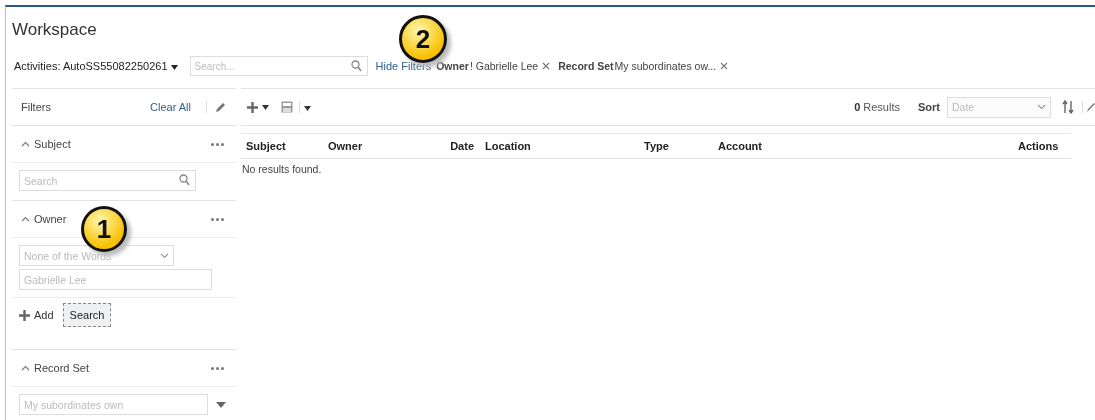  What do you see at coordinates (54, 30) in the screenshot?
I see `page-title: Workspace` at bounding box center [54, 30].